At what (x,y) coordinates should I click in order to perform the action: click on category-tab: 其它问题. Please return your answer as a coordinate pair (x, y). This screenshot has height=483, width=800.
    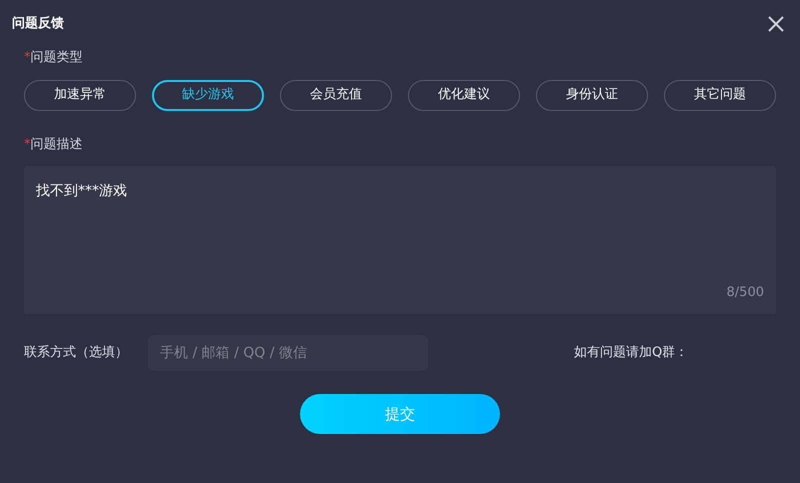
    Looking at the image, I should click on (720, 95).